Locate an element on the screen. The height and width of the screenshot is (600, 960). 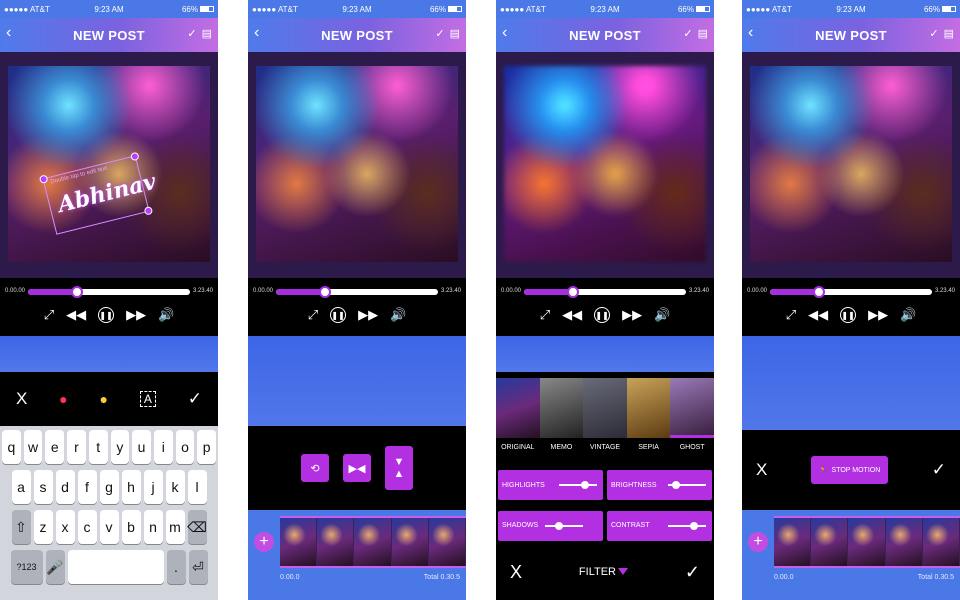
delete-key: ⌫ is located at coordinates (197, 527).